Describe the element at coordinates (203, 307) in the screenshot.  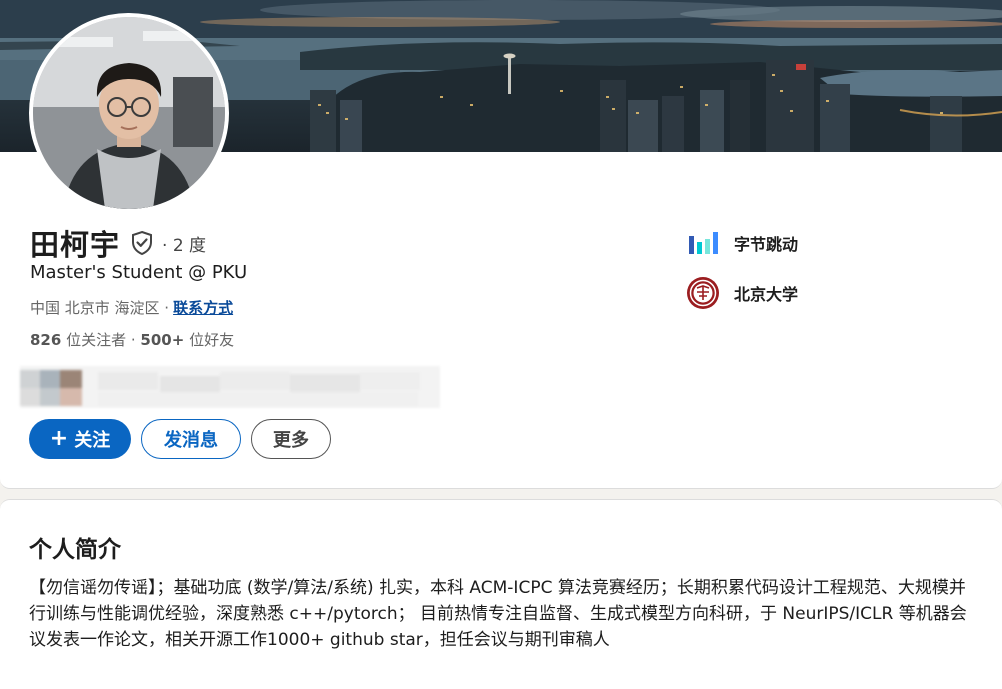
I see `contact-info-link: 联系方式` at that location.